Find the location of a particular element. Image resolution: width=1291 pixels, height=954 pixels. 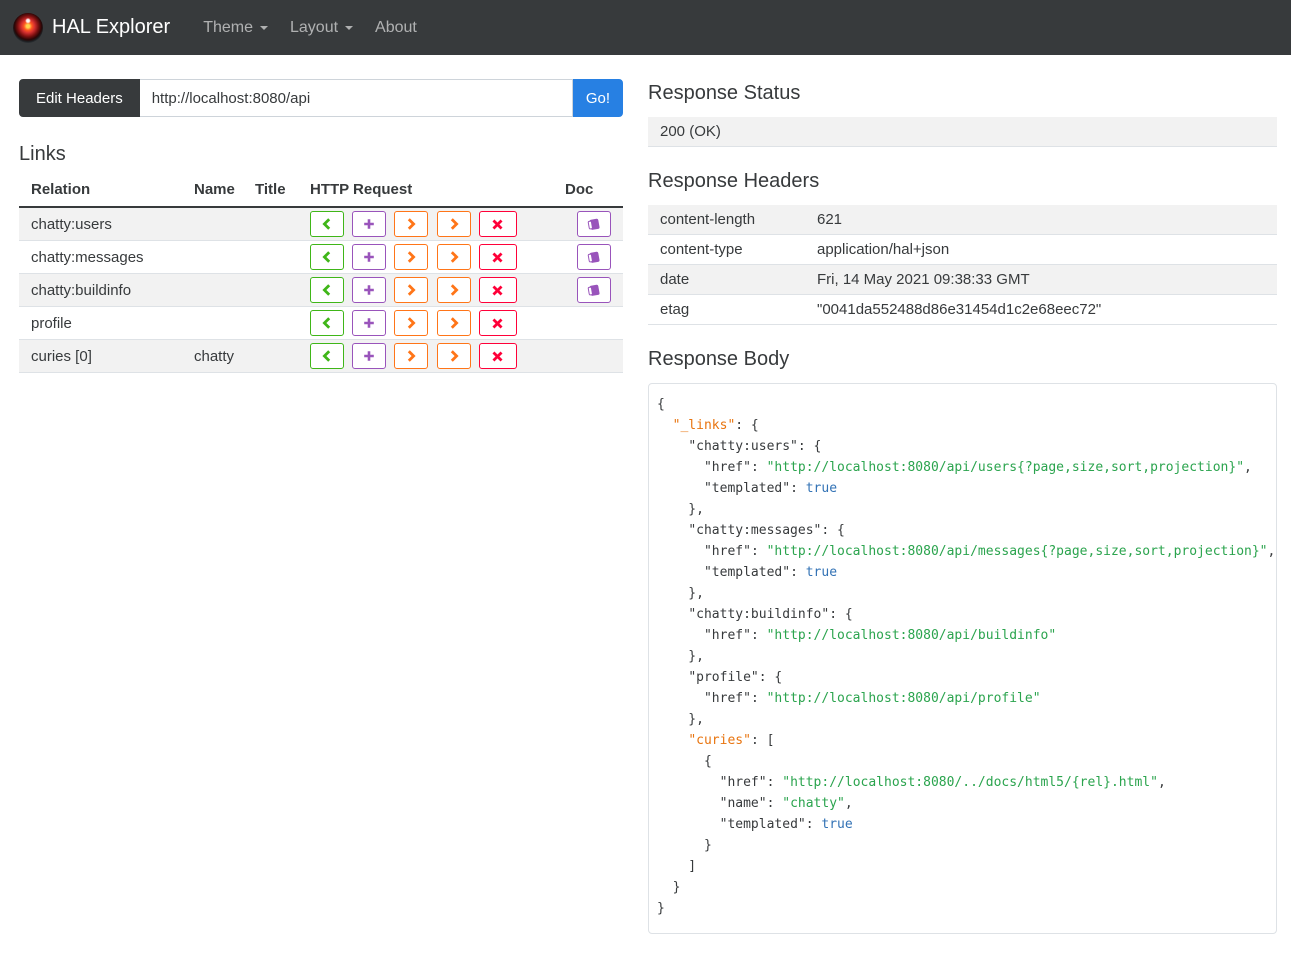

header-value-cell: Fri, 14 May 2021 09:38:33 GMT is located at coordinates (1041, 279).